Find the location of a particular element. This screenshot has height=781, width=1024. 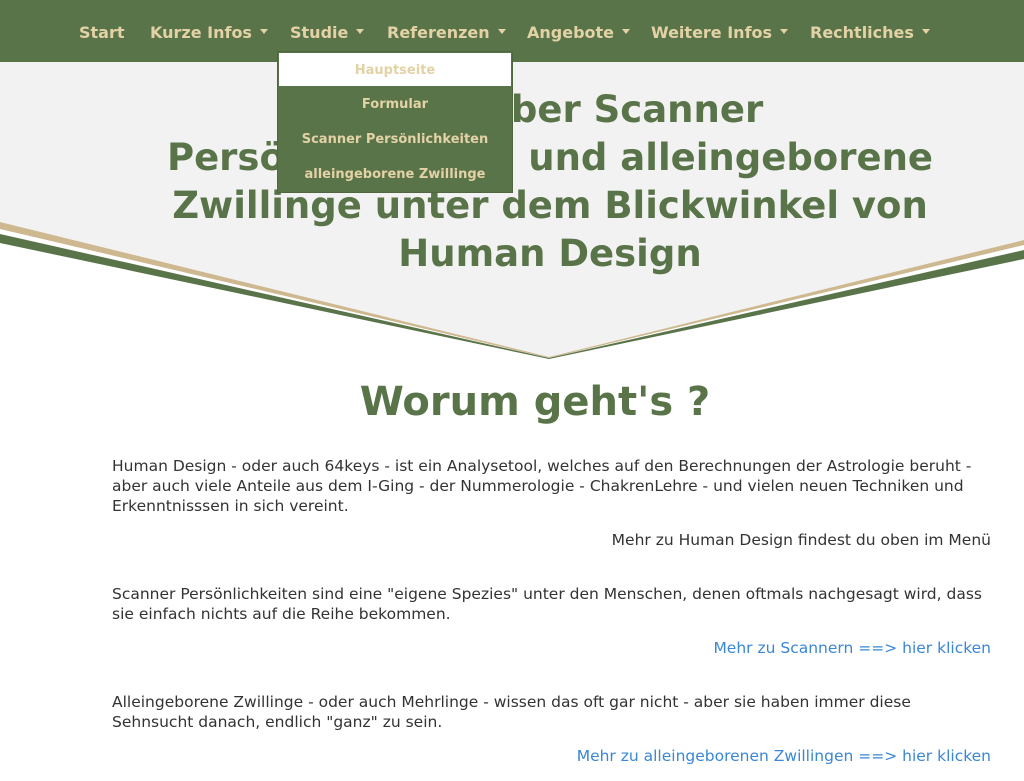

nav-item-label: Rechtliches is located at coordinates (862, 32).